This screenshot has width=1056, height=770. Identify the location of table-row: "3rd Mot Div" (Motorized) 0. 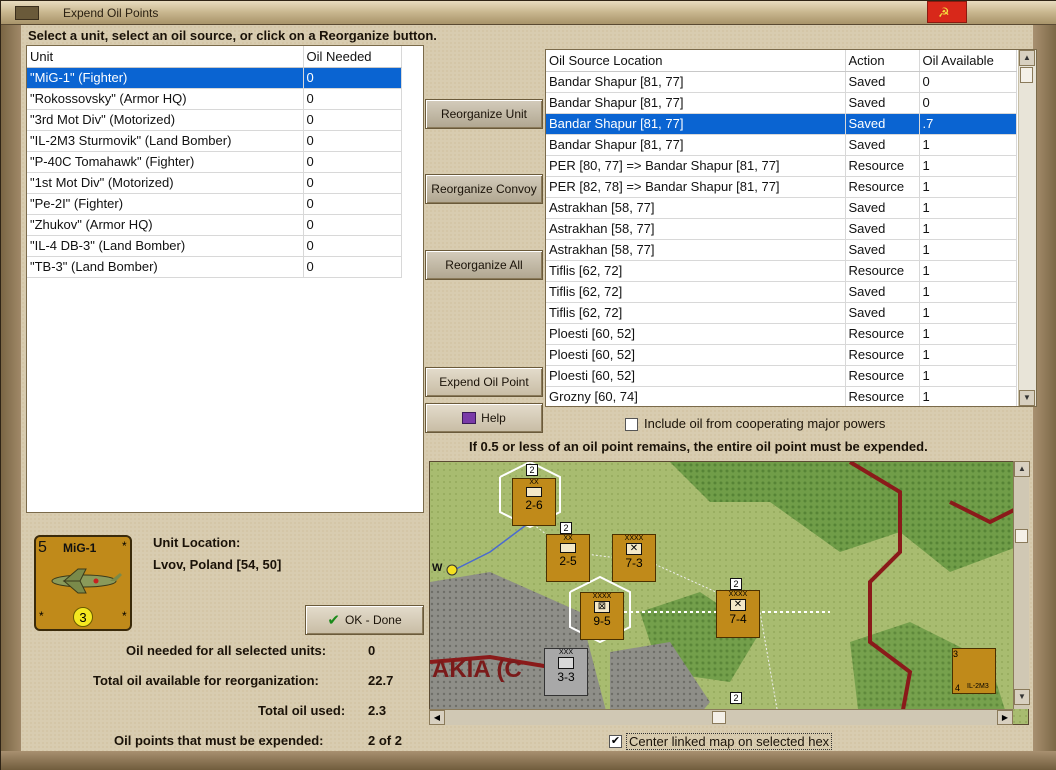
(214, 120).